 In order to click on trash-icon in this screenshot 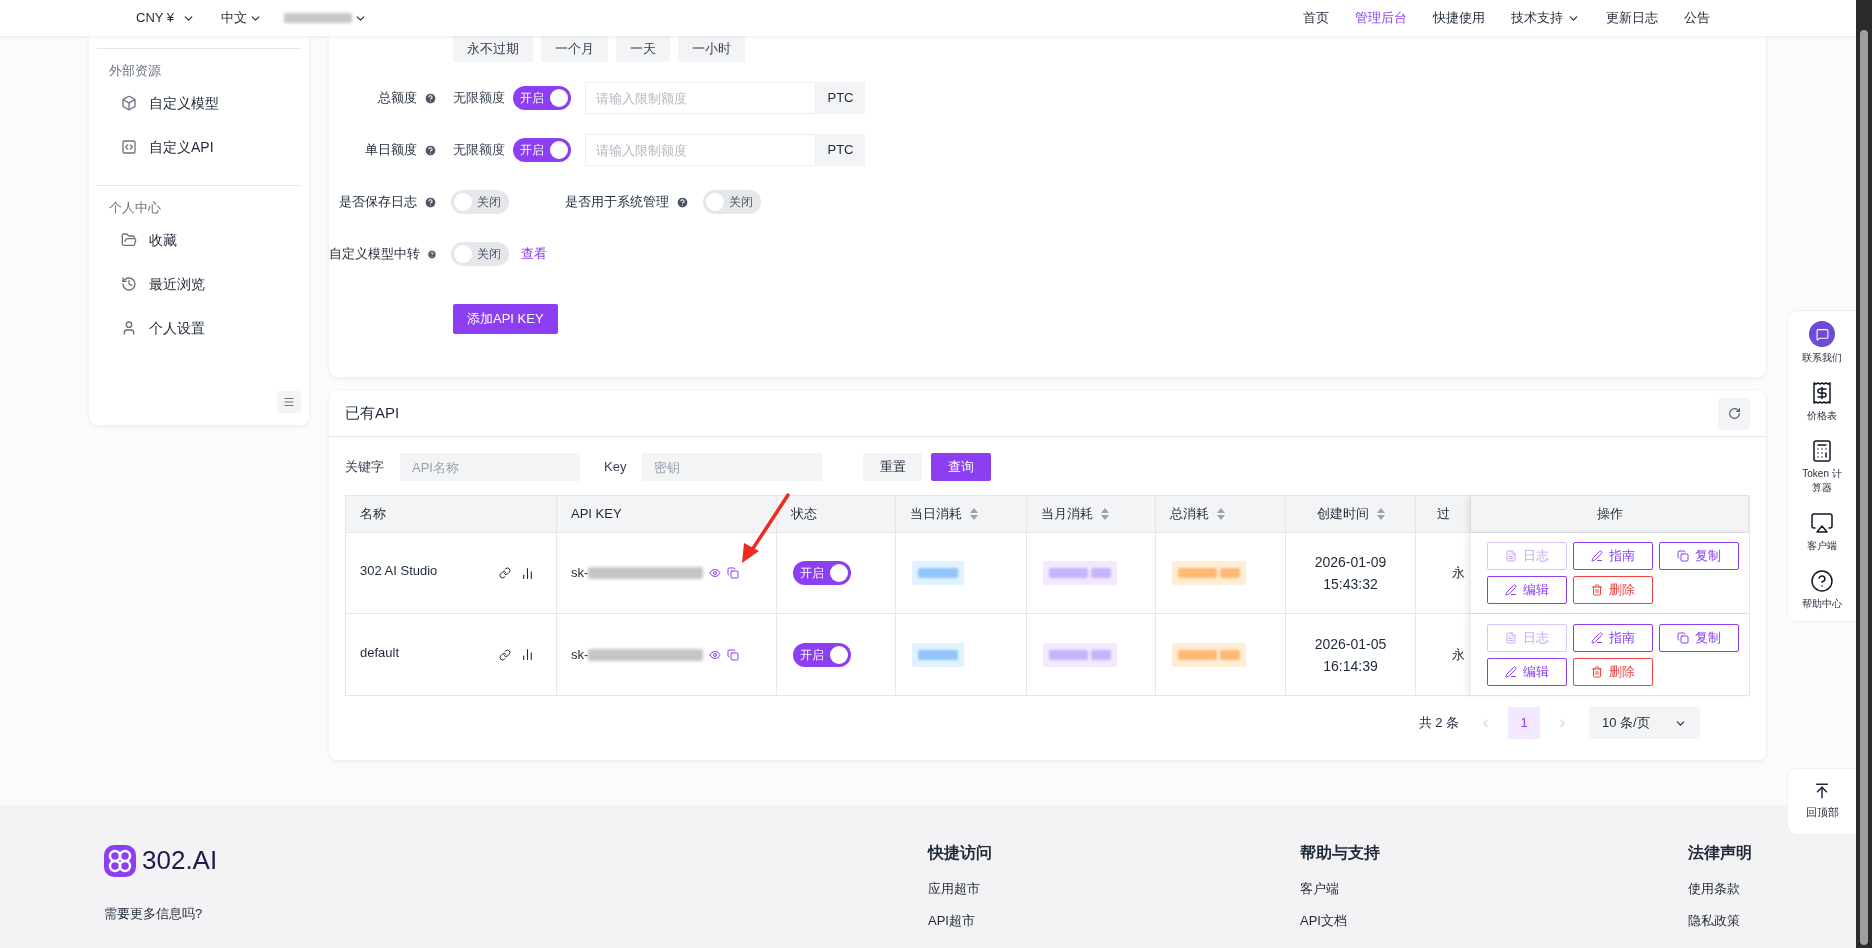, I will do `click(1597, 590)`.